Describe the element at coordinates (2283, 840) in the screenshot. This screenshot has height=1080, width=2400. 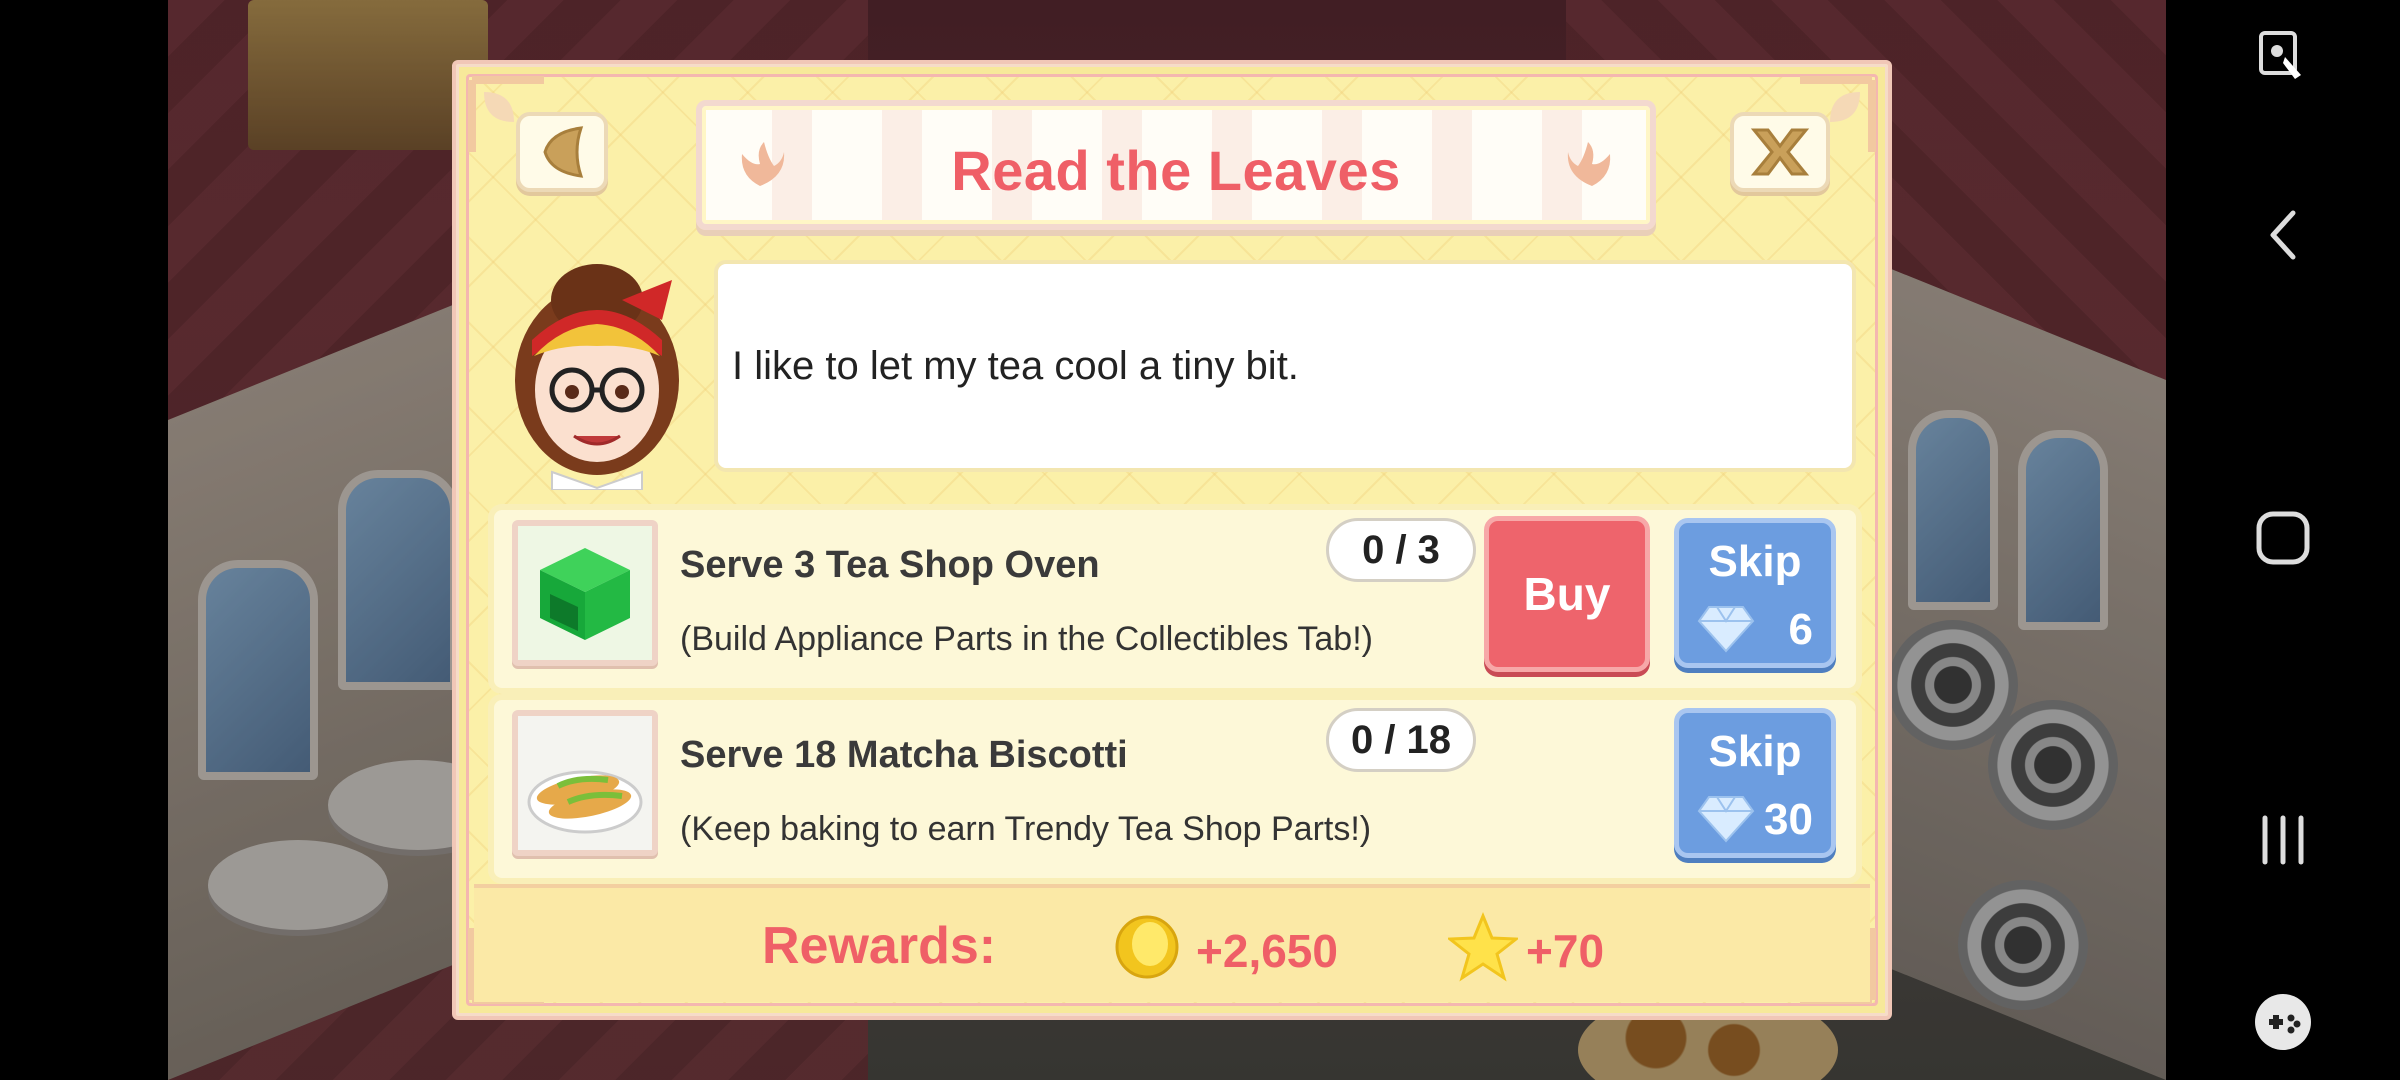
I see `recents-nav-icon` at that location.